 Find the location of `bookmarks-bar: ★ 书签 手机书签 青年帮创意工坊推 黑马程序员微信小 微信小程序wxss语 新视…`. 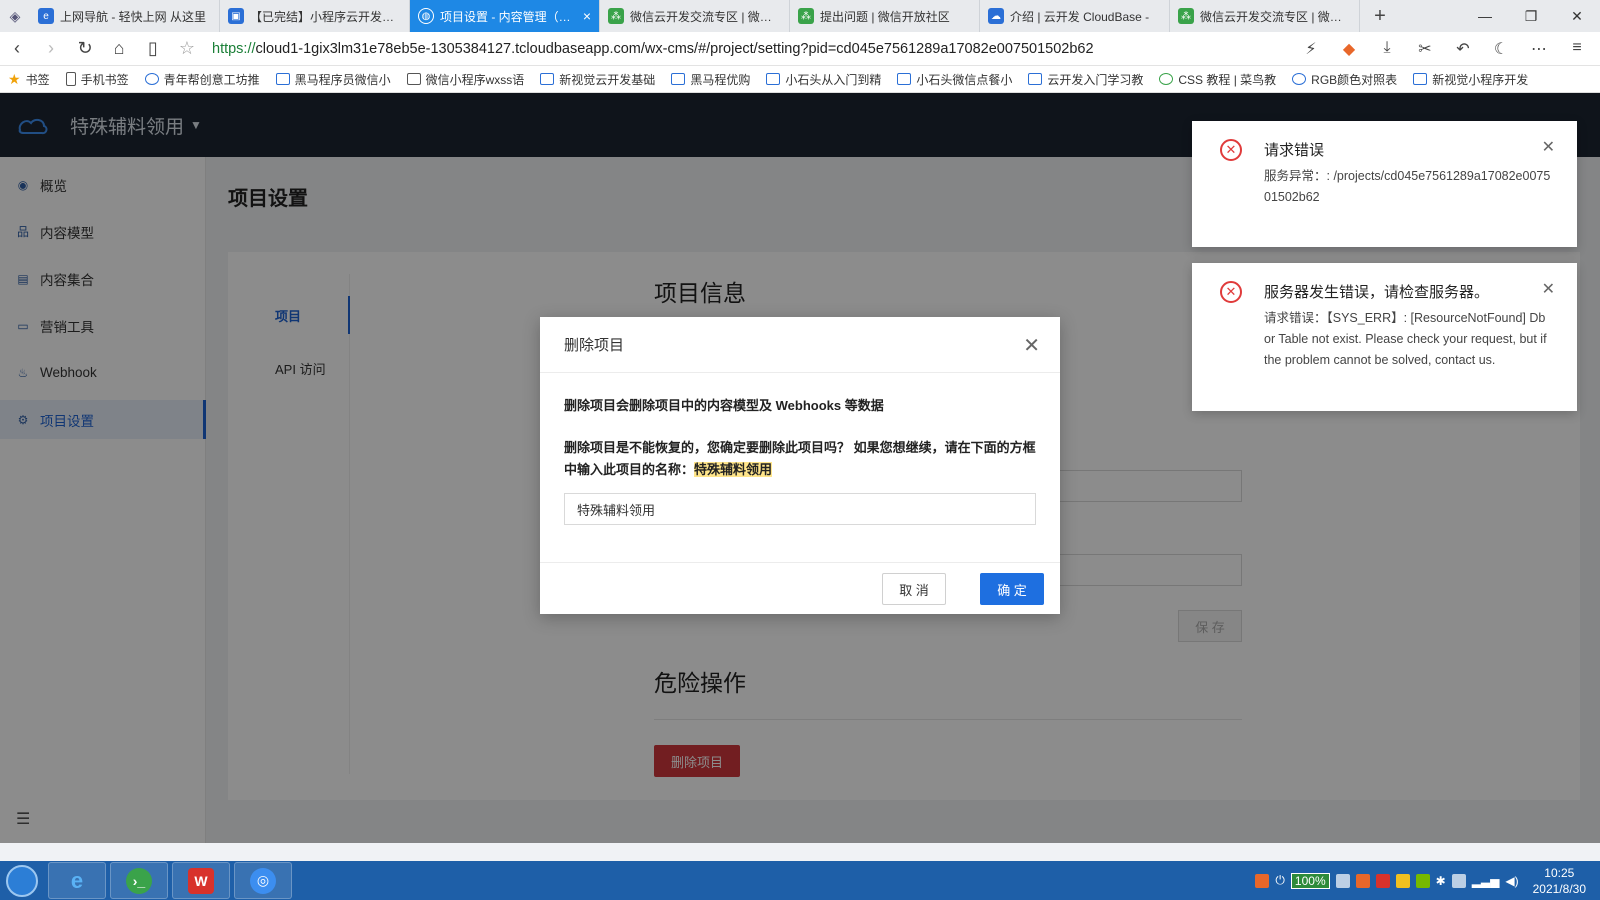

bookmarks-bar: ★ 书签 手机书签 青年帮创意工坊推 黑马程序员微信小 微信小程序wxss语 新视… is located at coordinates (800, 79).